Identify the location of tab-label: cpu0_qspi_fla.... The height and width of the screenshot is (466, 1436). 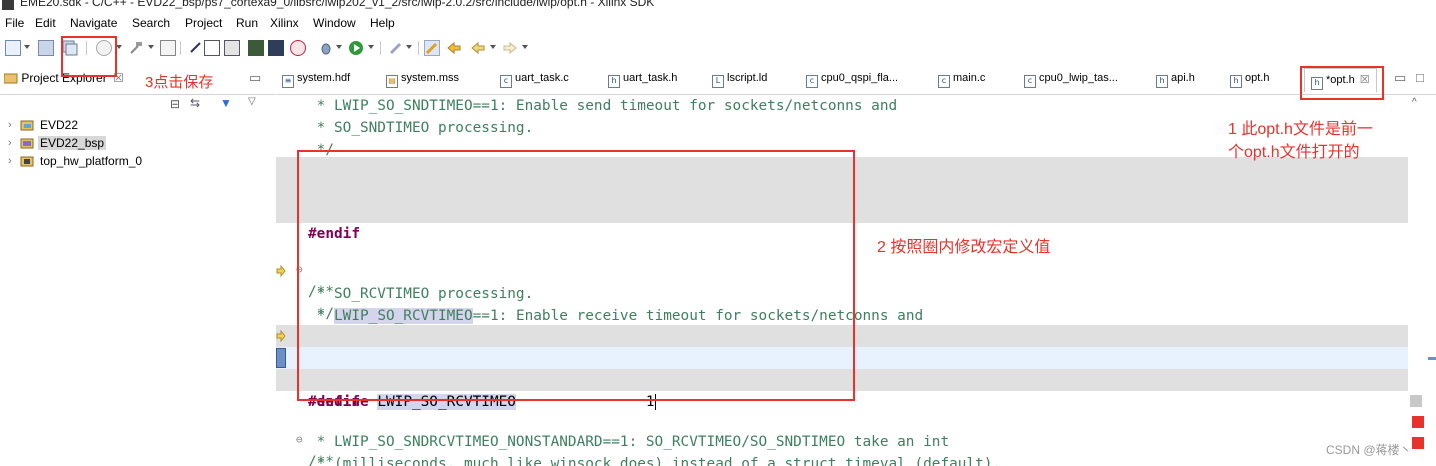
(860, 78).